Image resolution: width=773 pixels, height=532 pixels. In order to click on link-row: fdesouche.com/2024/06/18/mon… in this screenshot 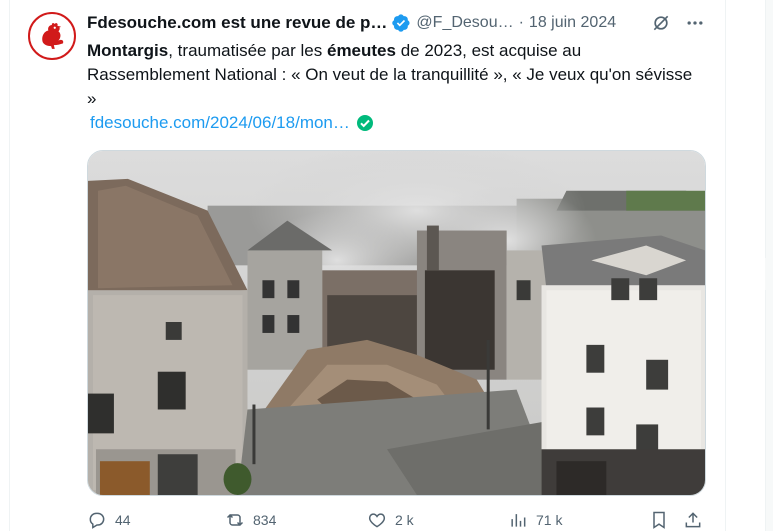, I will do `click(232, 123)`.